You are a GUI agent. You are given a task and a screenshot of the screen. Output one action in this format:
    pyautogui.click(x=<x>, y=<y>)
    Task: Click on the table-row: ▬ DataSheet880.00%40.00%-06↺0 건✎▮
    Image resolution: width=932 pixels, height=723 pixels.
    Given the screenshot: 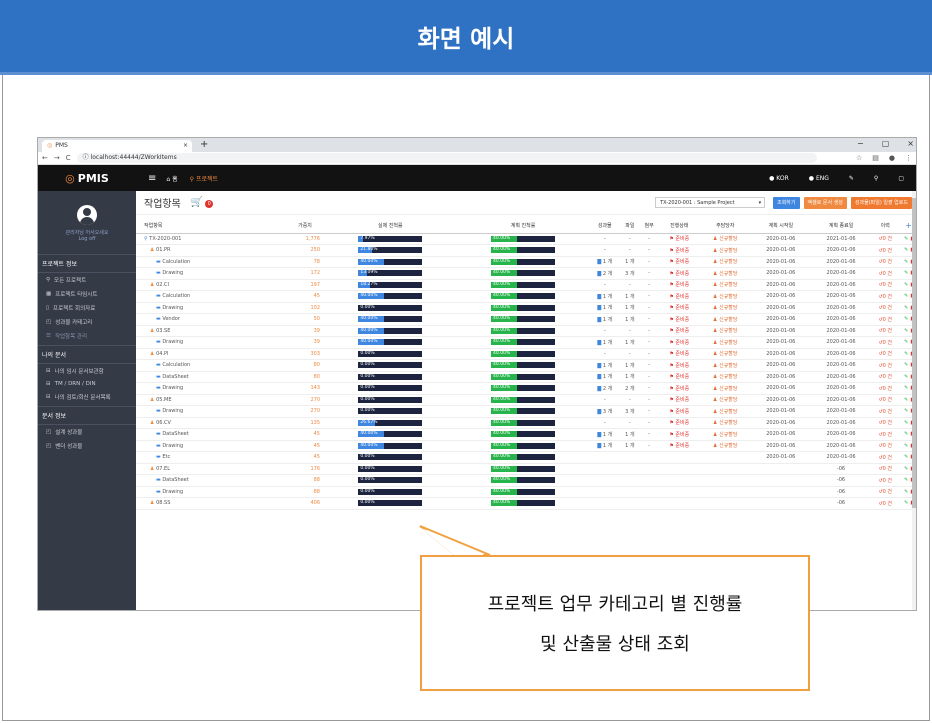 What is the action you would take?
    pyautogui.click(x=526, y=480)
    